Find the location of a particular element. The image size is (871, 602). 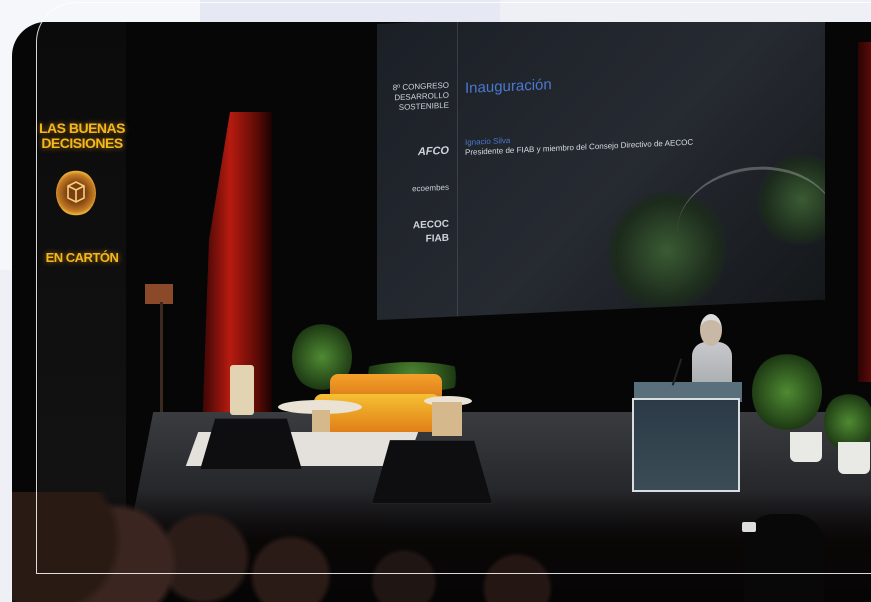

cardboard-chair is located at coordinates (242, 390).